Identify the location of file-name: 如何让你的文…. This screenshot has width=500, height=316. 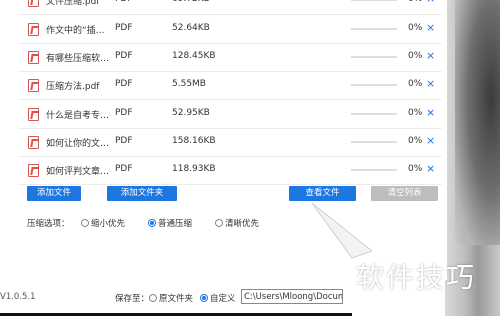
(78, 144).